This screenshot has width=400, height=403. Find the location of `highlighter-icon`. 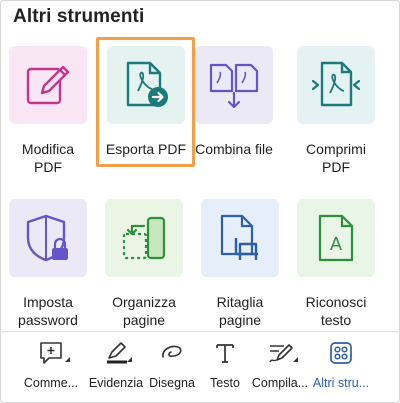

highlighter-icon is located at coordinates (117, 353).